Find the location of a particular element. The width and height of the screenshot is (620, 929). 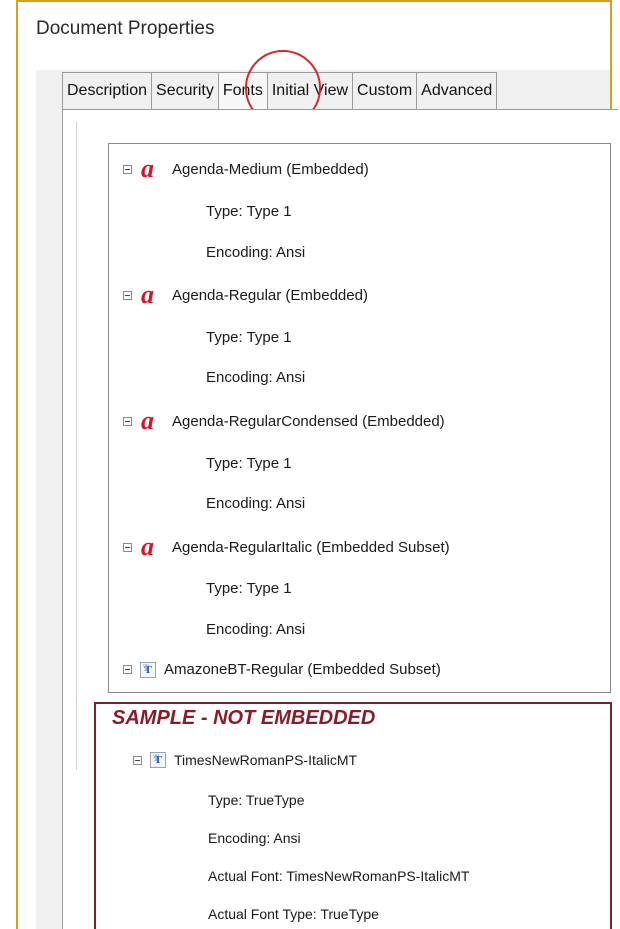

tab-security: Security is located at coordinates (185, 90).